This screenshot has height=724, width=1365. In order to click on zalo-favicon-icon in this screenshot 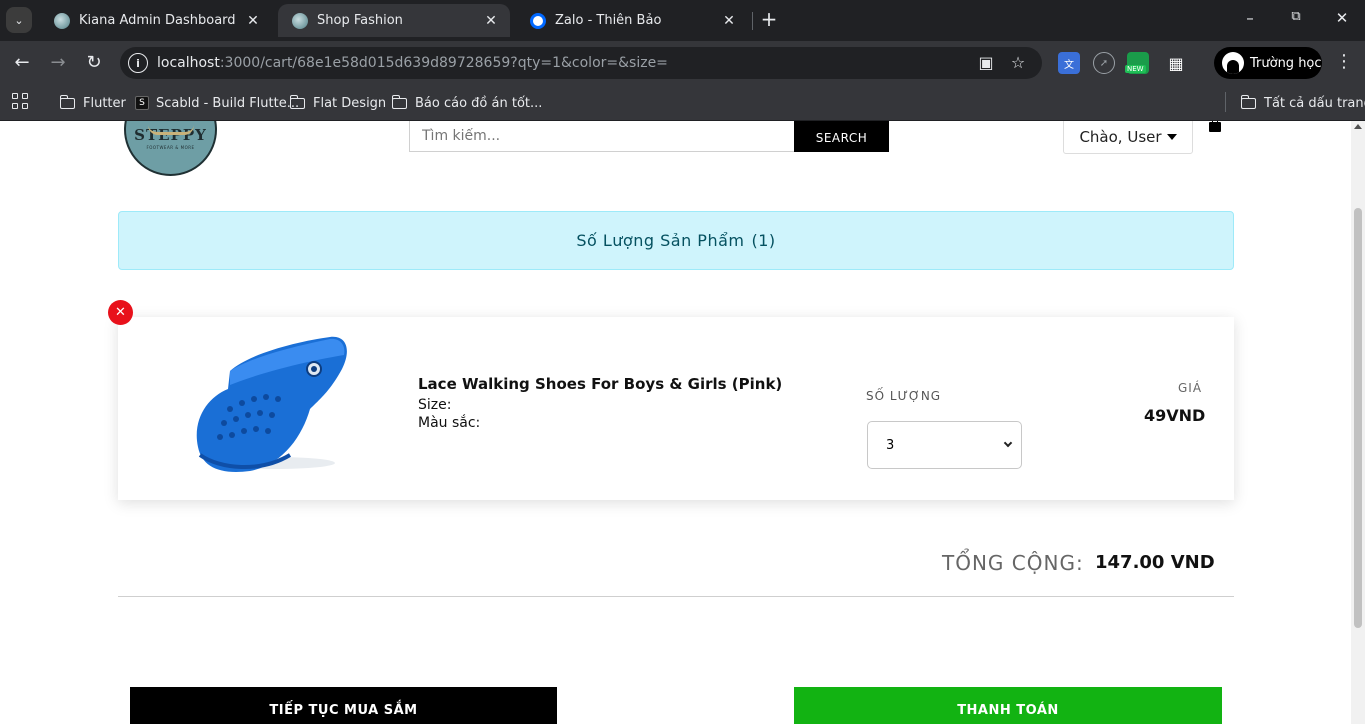, I will do `click(538, 20)`.